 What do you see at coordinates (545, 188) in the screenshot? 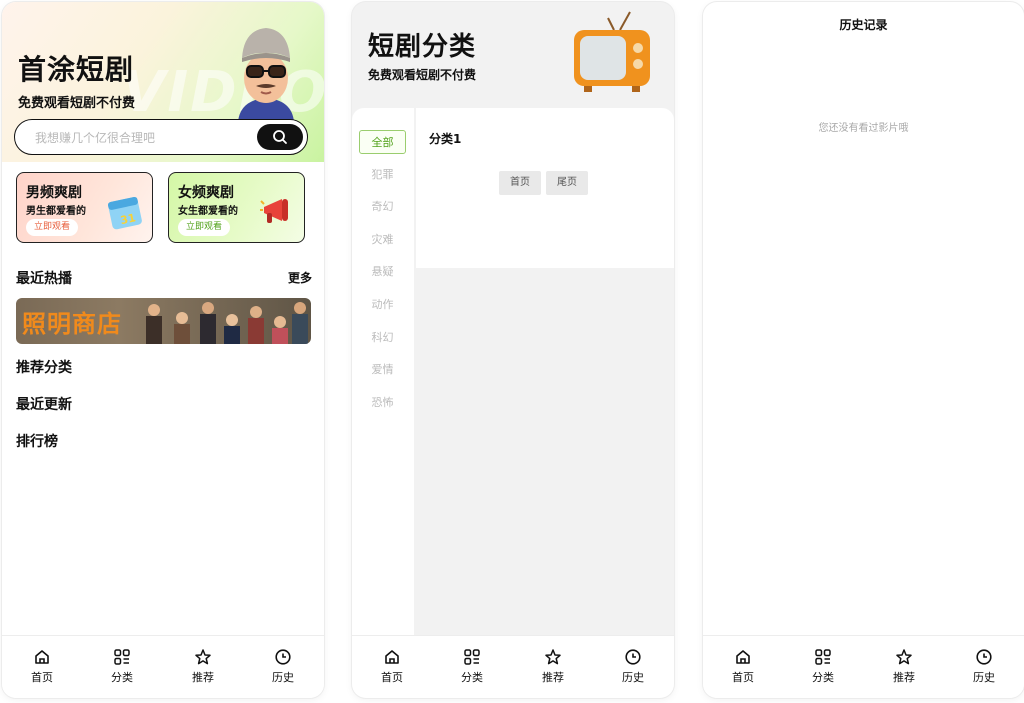
I see `category-content: 分类1 首页 尾页` at bounding box center [545, 188].